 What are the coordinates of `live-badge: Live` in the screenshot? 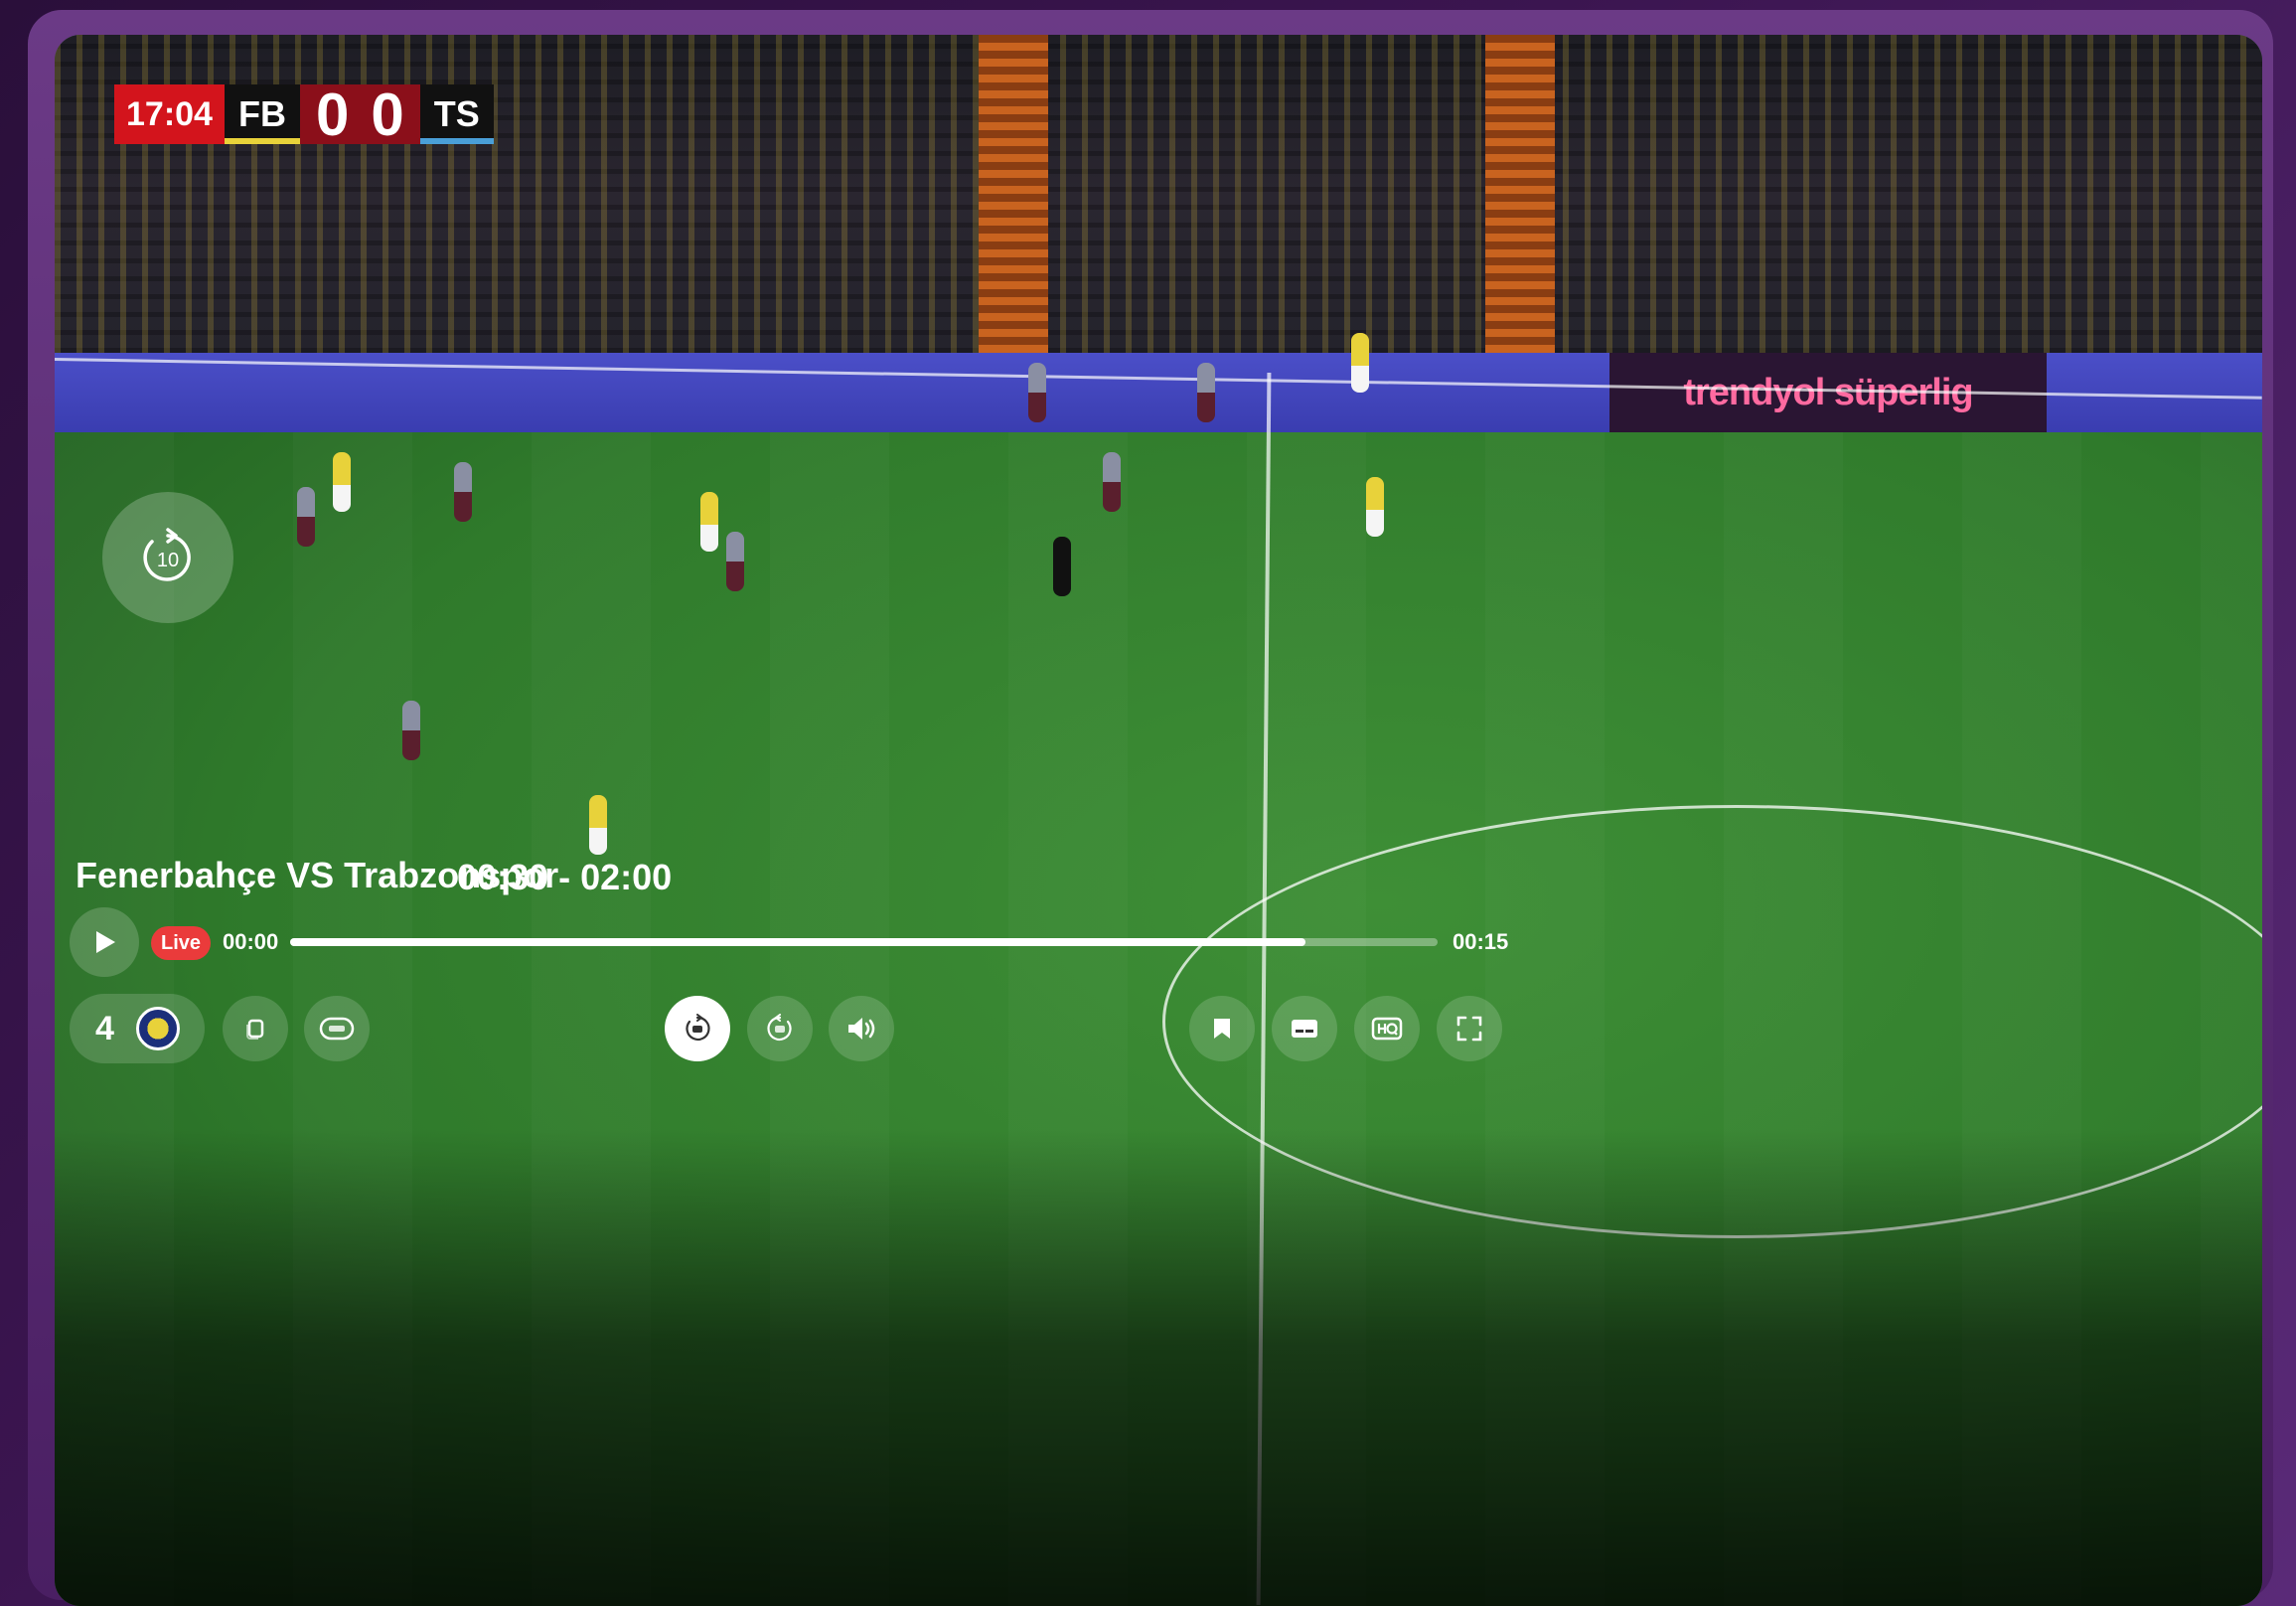 It's located at (181, 943).